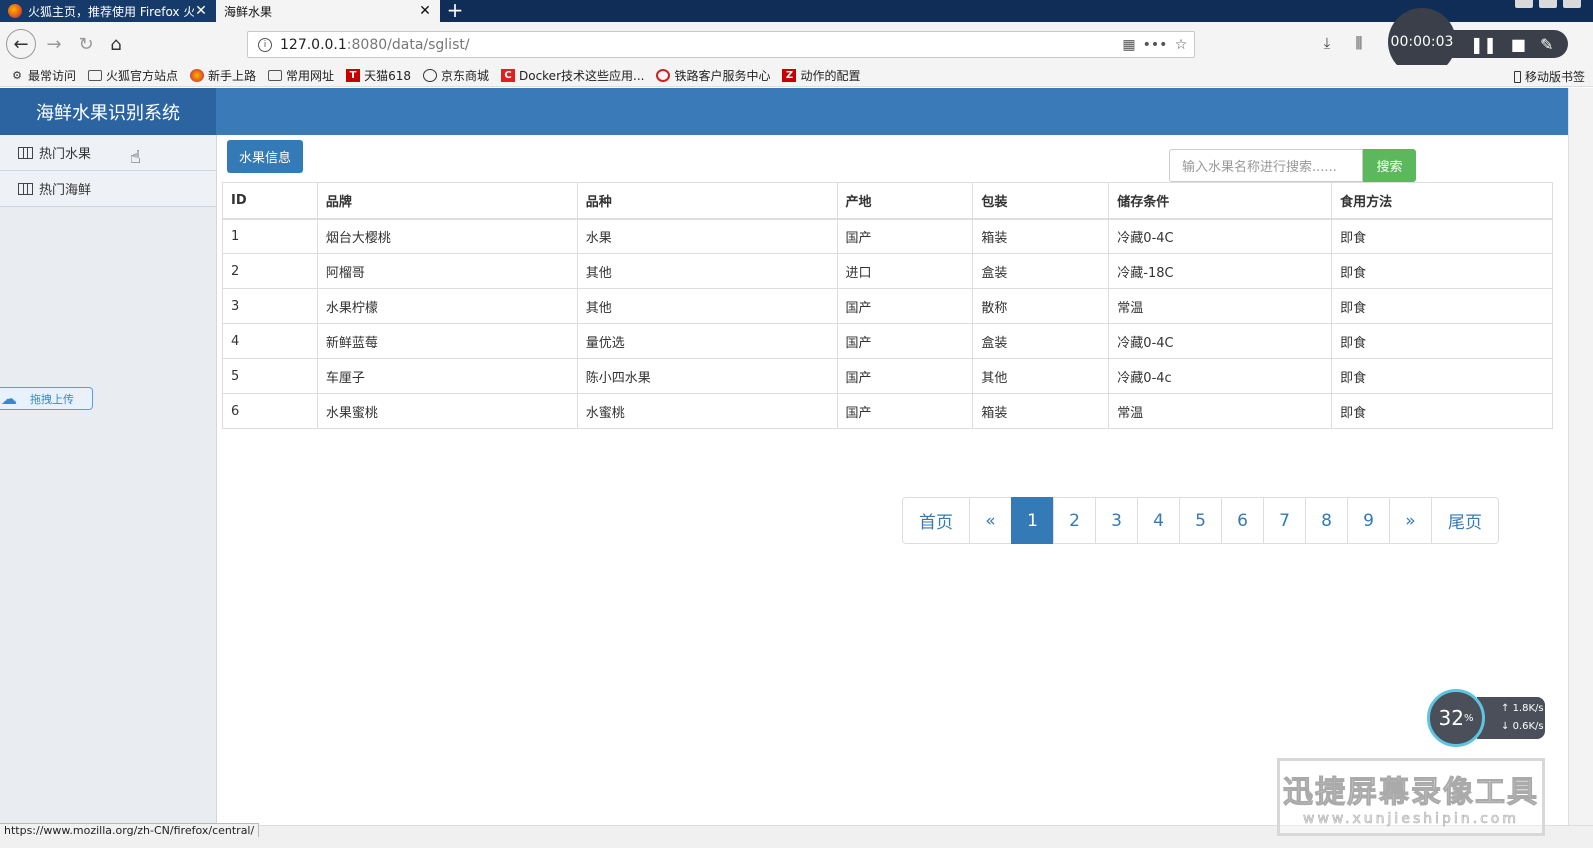 This screenshot has height=848, width=1593. Describe the element at coordinates (905, 201) in the screenshot. I see `column-header: 产地` at that location.